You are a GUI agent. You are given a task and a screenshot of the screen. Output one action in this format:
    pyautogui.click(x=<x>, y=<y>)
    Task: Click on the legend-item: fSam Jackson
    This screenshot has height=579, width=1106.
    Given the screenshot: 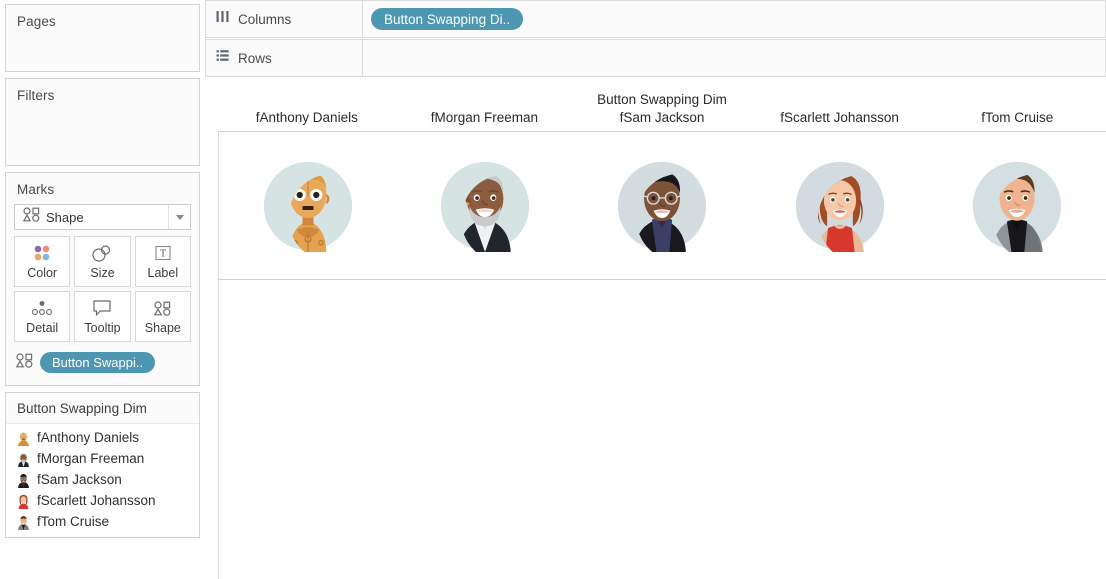 What is the action you would take?
    pyautogui.click(x=102, y=479)
    